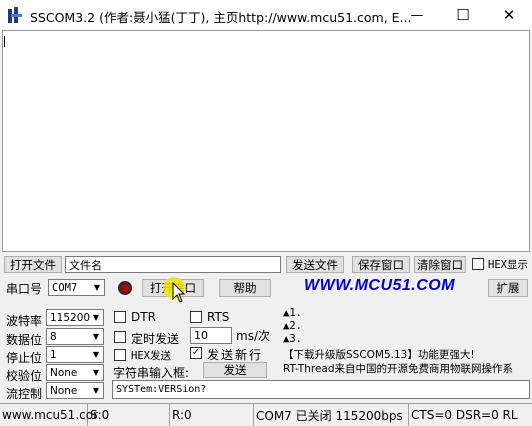 The height and width of the screenshot is (426, 532). What do you see at coordinates (53, 336) in the screenshot?
I see `databits-value: 8` at bounding box center [53, 336].